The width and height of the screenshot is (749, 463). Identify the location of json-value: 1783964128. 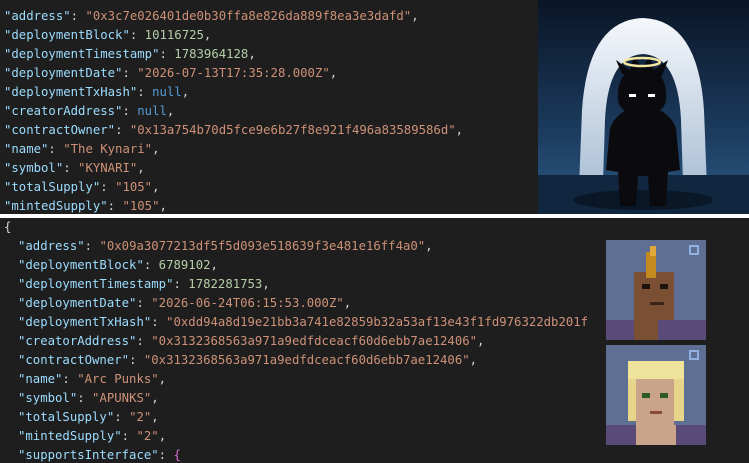
(211, 54).